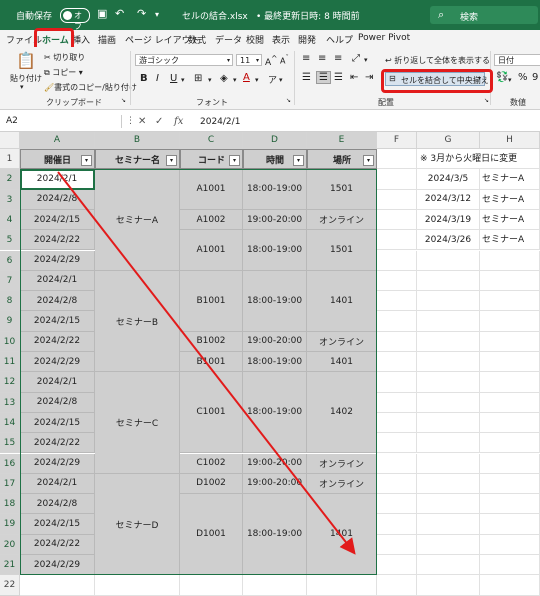 The height and width of the screenshot is (596, 540). Describe the element at coordinates (342, 189) in the screenshot. I see `place-cell: 1501` at that location.